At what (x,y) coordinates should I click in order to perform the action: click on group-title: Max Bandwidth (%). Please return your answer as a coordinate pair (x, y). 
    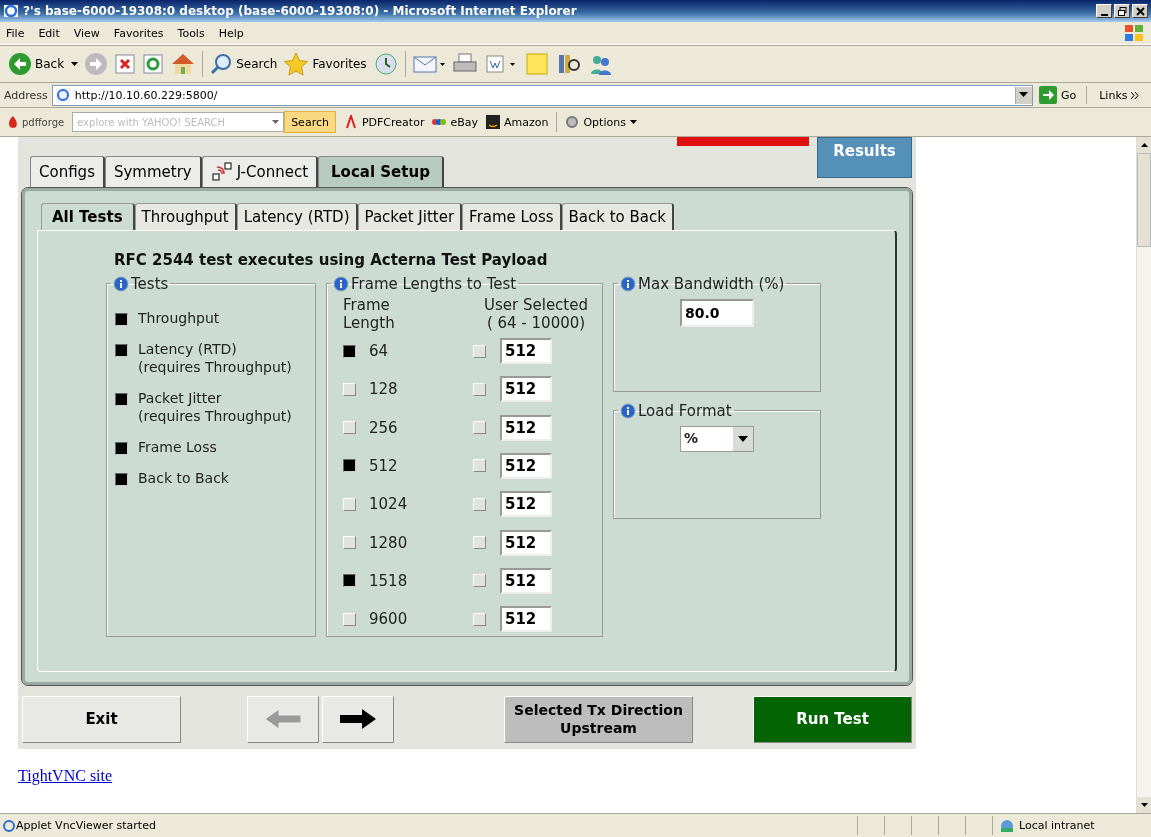
    Looking at the image, I should click on (711, 283).